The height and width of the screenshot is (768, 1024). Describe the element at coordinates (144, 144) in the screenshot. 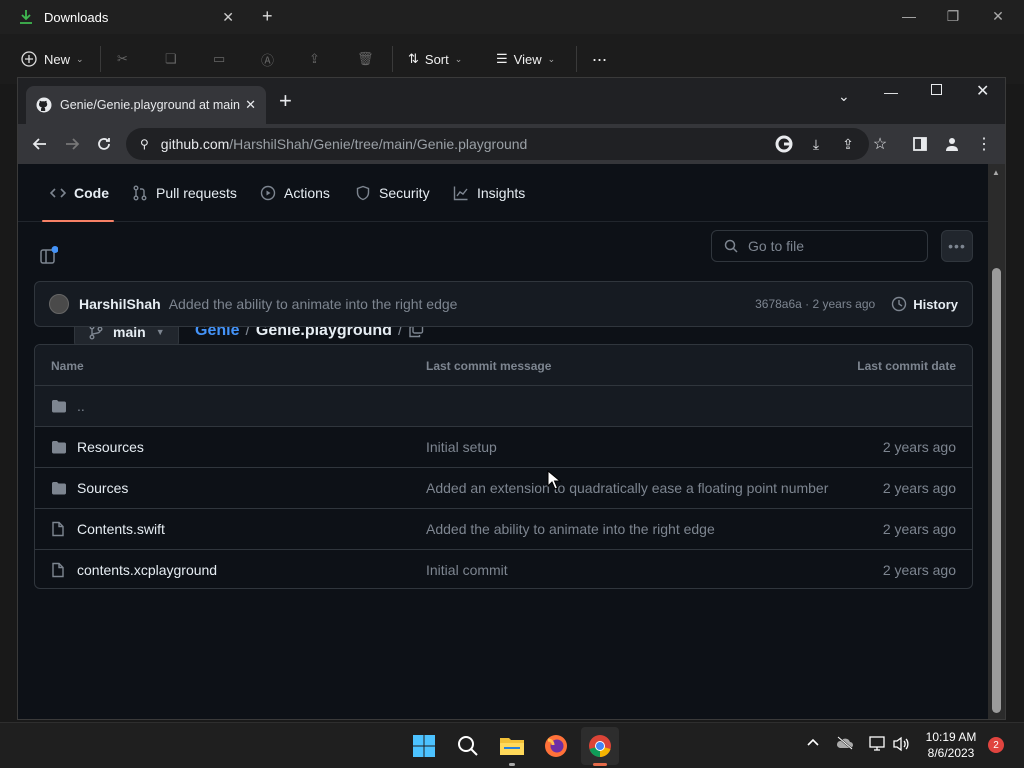

I see `site-info-icon: ⚲` at that location.